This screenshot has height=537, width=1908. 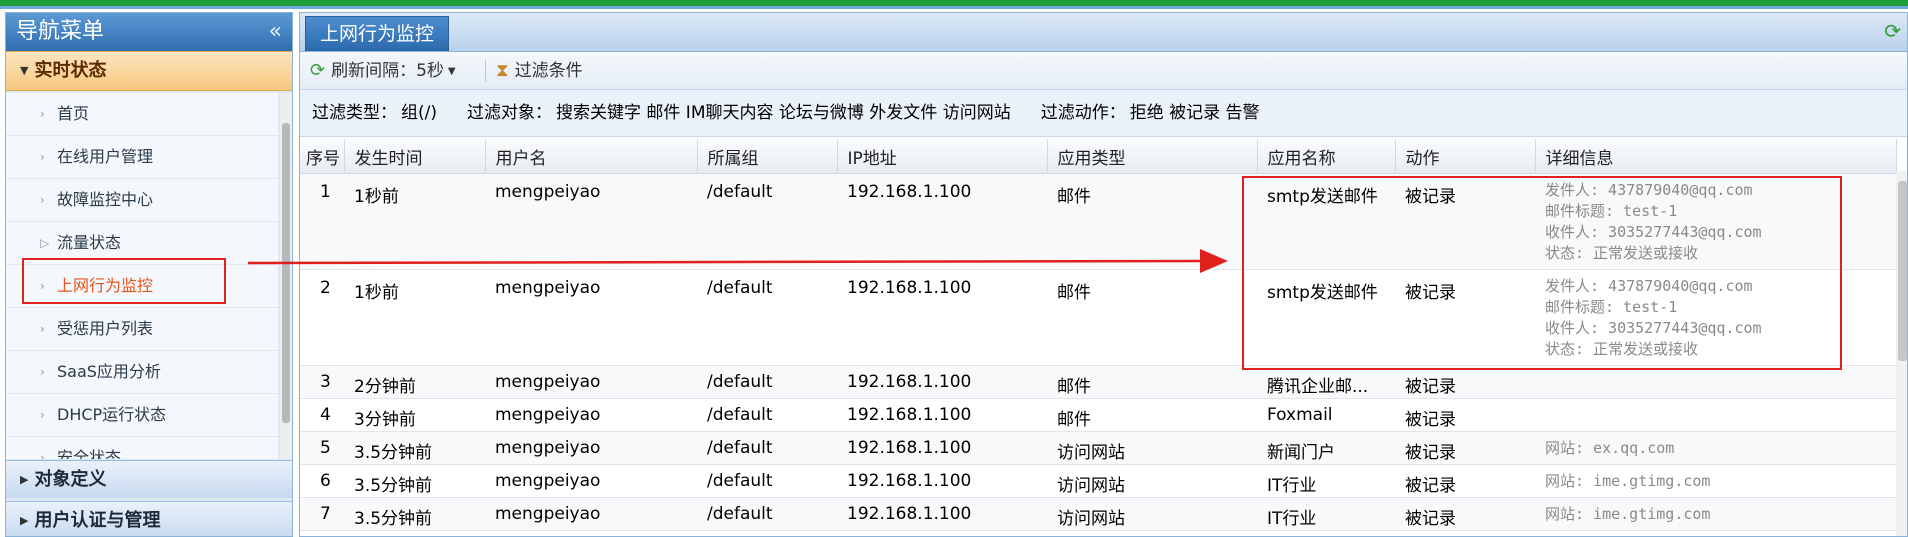 What do you see at coordinates (322, 317) in the screenshot?
I see `row-number: 2` at bounding box center [322, 317].